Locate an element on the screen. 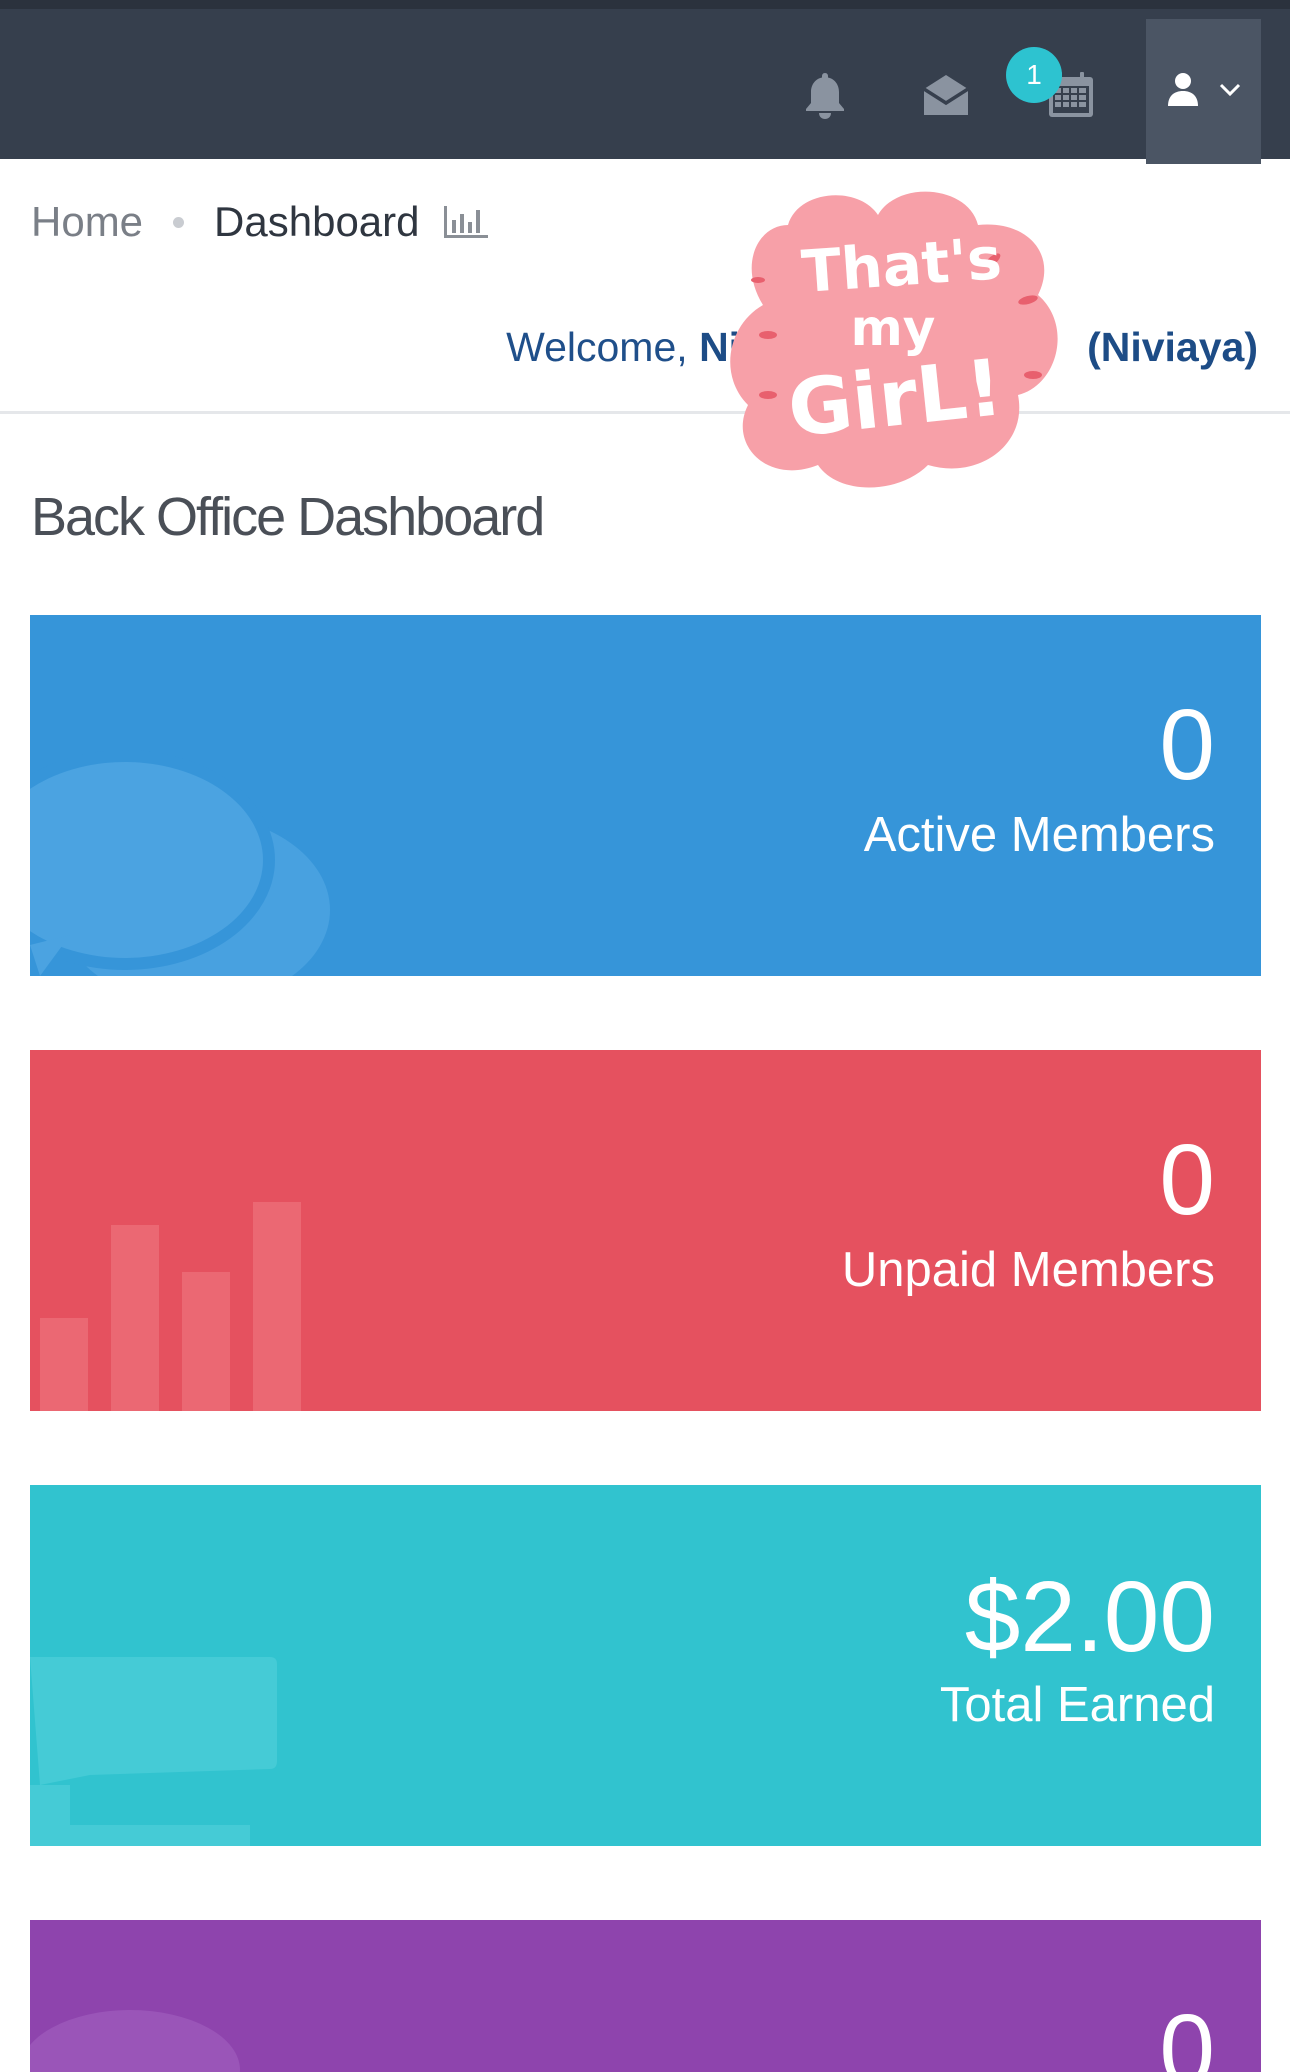 The width and height of the screenshot is (1290, 2072). stat-label: Total Earned is located at coordinates (1077, 1705).